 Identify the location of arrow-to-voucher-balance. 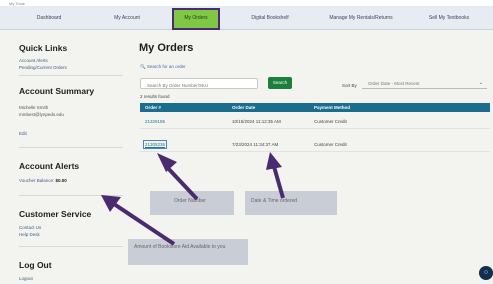
(138, 220).